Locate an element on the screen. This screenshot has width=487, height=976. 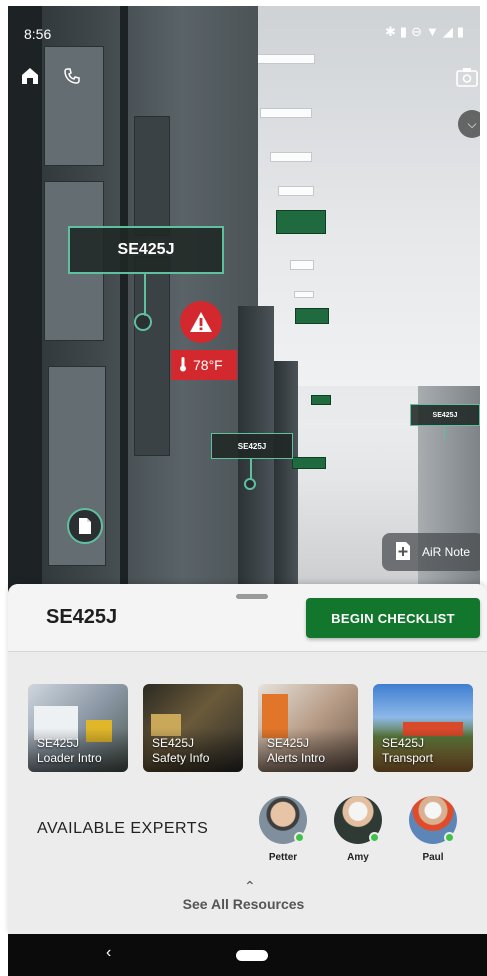
sheet-drag-handle is located at coordinates (252, 596).